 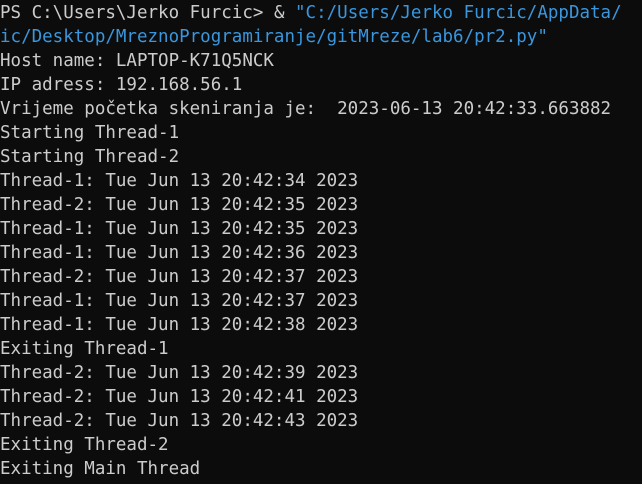 What do you see at coordinates (90, 157) in the screenshot?
I see `output-line: Starting Thread-2` at bounding box center [90, 157].